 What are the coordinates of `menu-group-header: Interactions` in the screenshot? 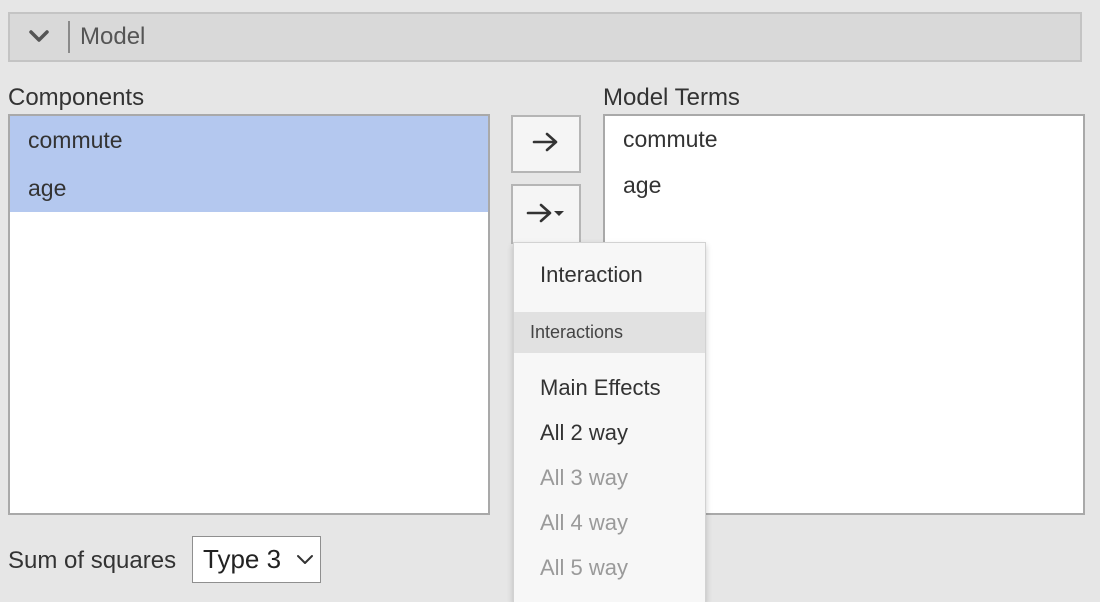 It's located at (609, 332).